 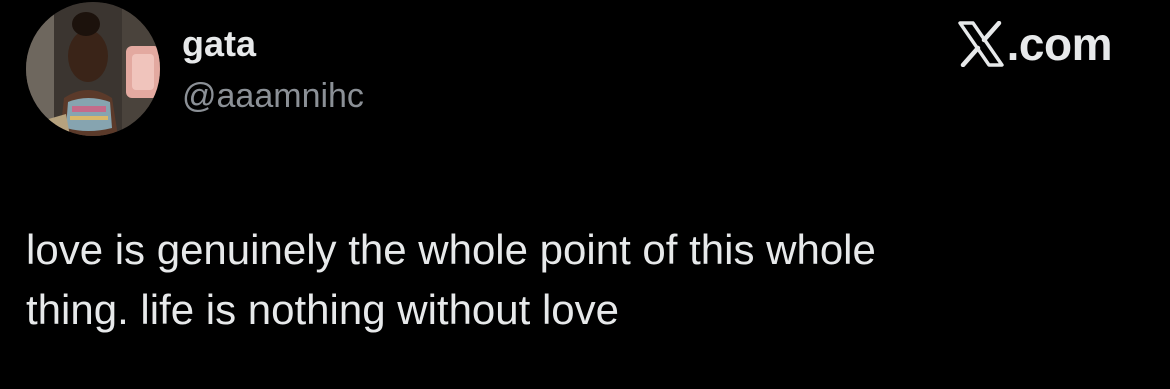 I want to click on author-handle: @aaamnihc, so click(x=273, y=96).